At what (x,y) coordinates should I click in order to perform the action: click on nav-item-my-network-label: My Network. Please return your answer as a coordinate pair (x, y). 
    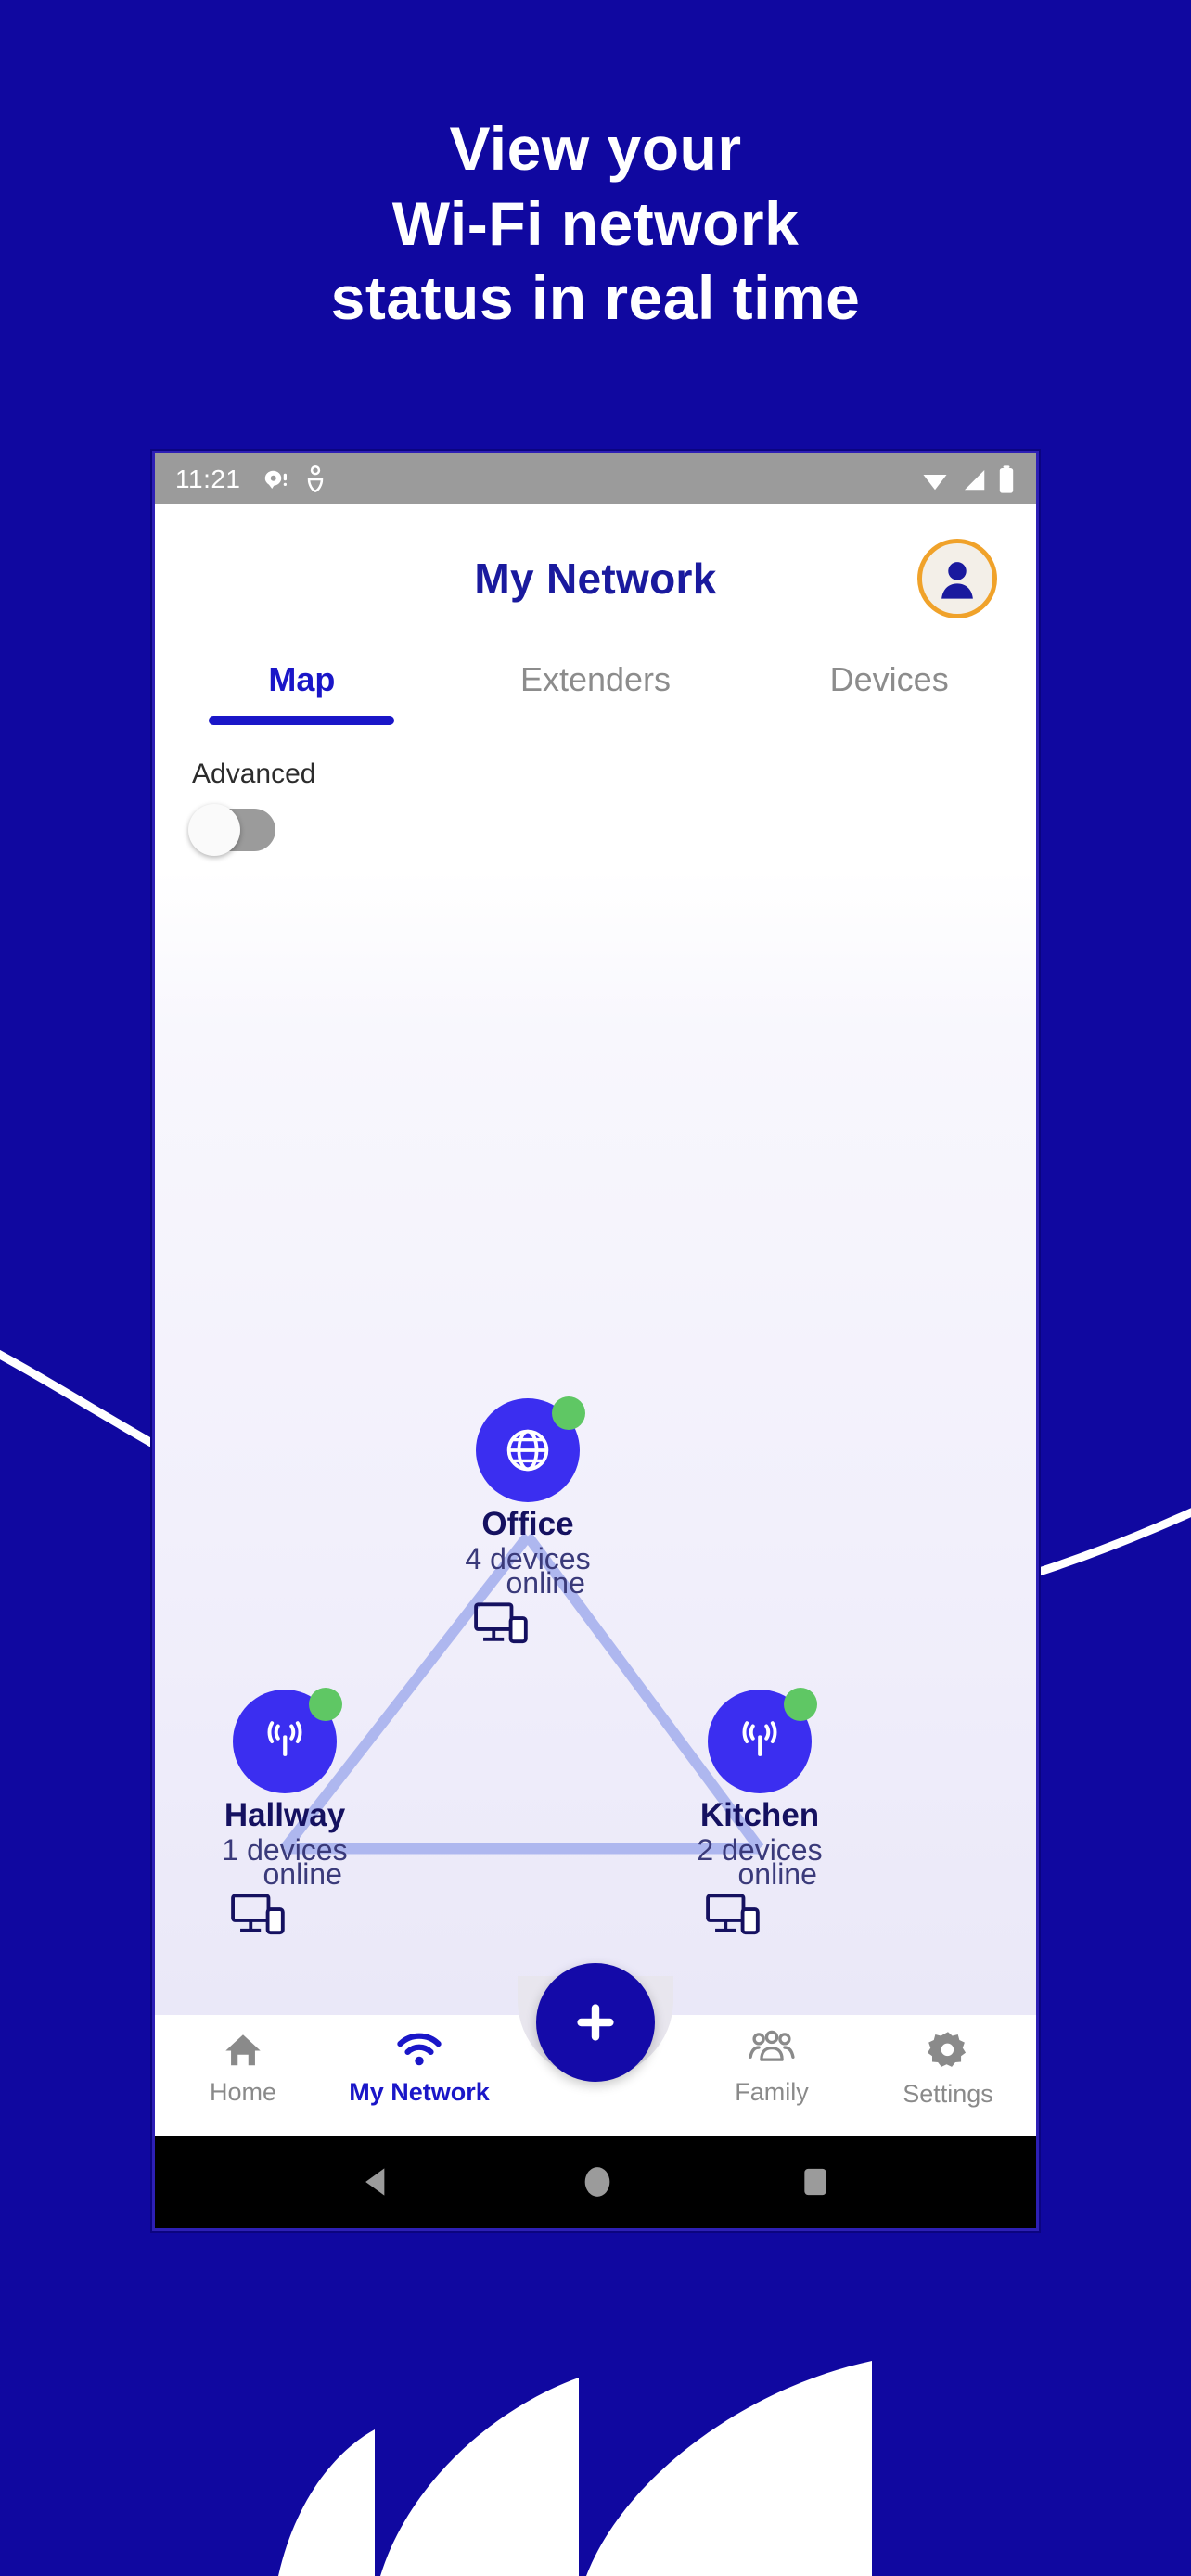
    Looking at the image, I should click on (419, 2092).